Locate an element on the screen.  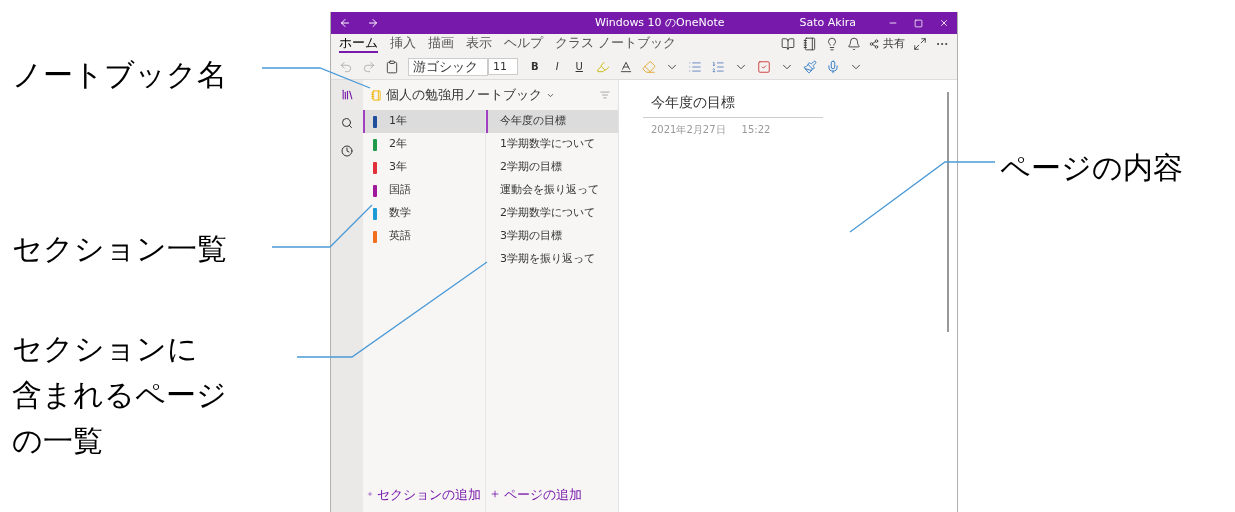
page-item: 3学期を振り返って is located at coordinates (552, 259).